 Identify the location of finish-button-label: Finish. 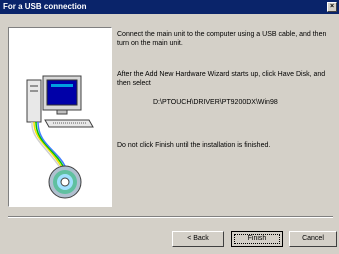
(257, 238).